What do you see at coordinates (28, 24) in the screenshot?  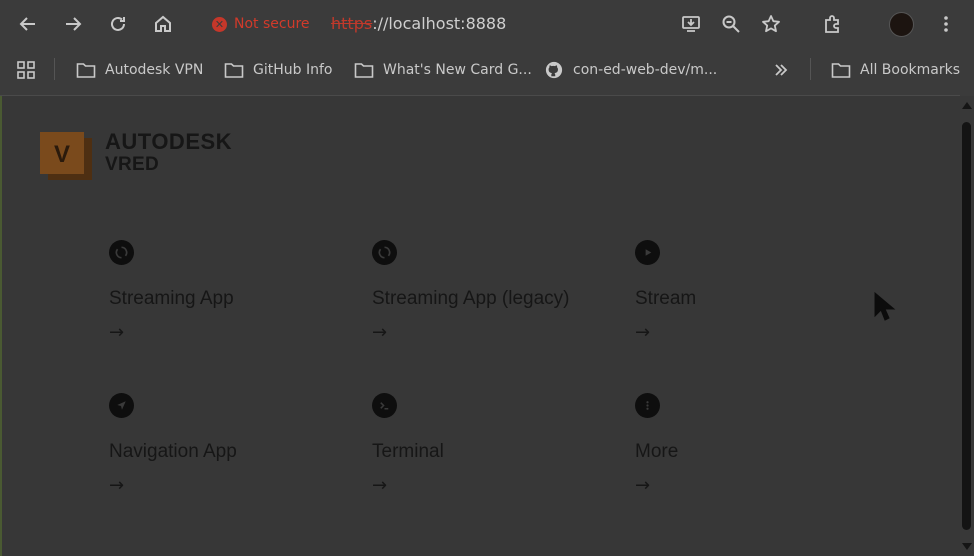 I see `back-arrow-icon` at bounding box center [28, 24].